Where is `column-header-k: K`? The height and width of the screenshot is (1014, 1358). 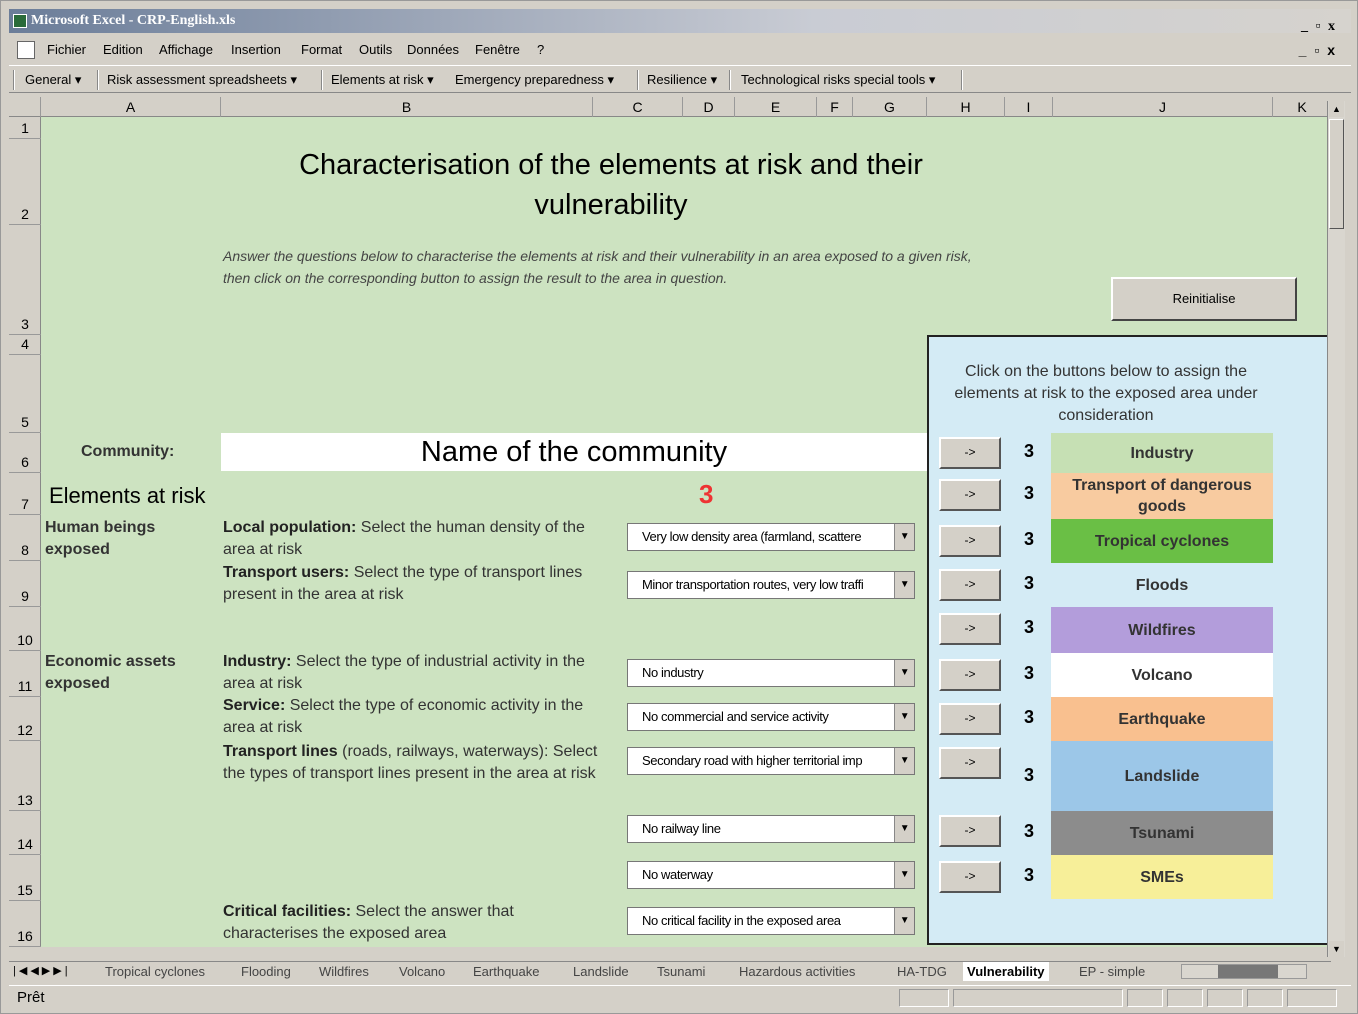 column-header-k: K is located at coordinates (1302, 107).